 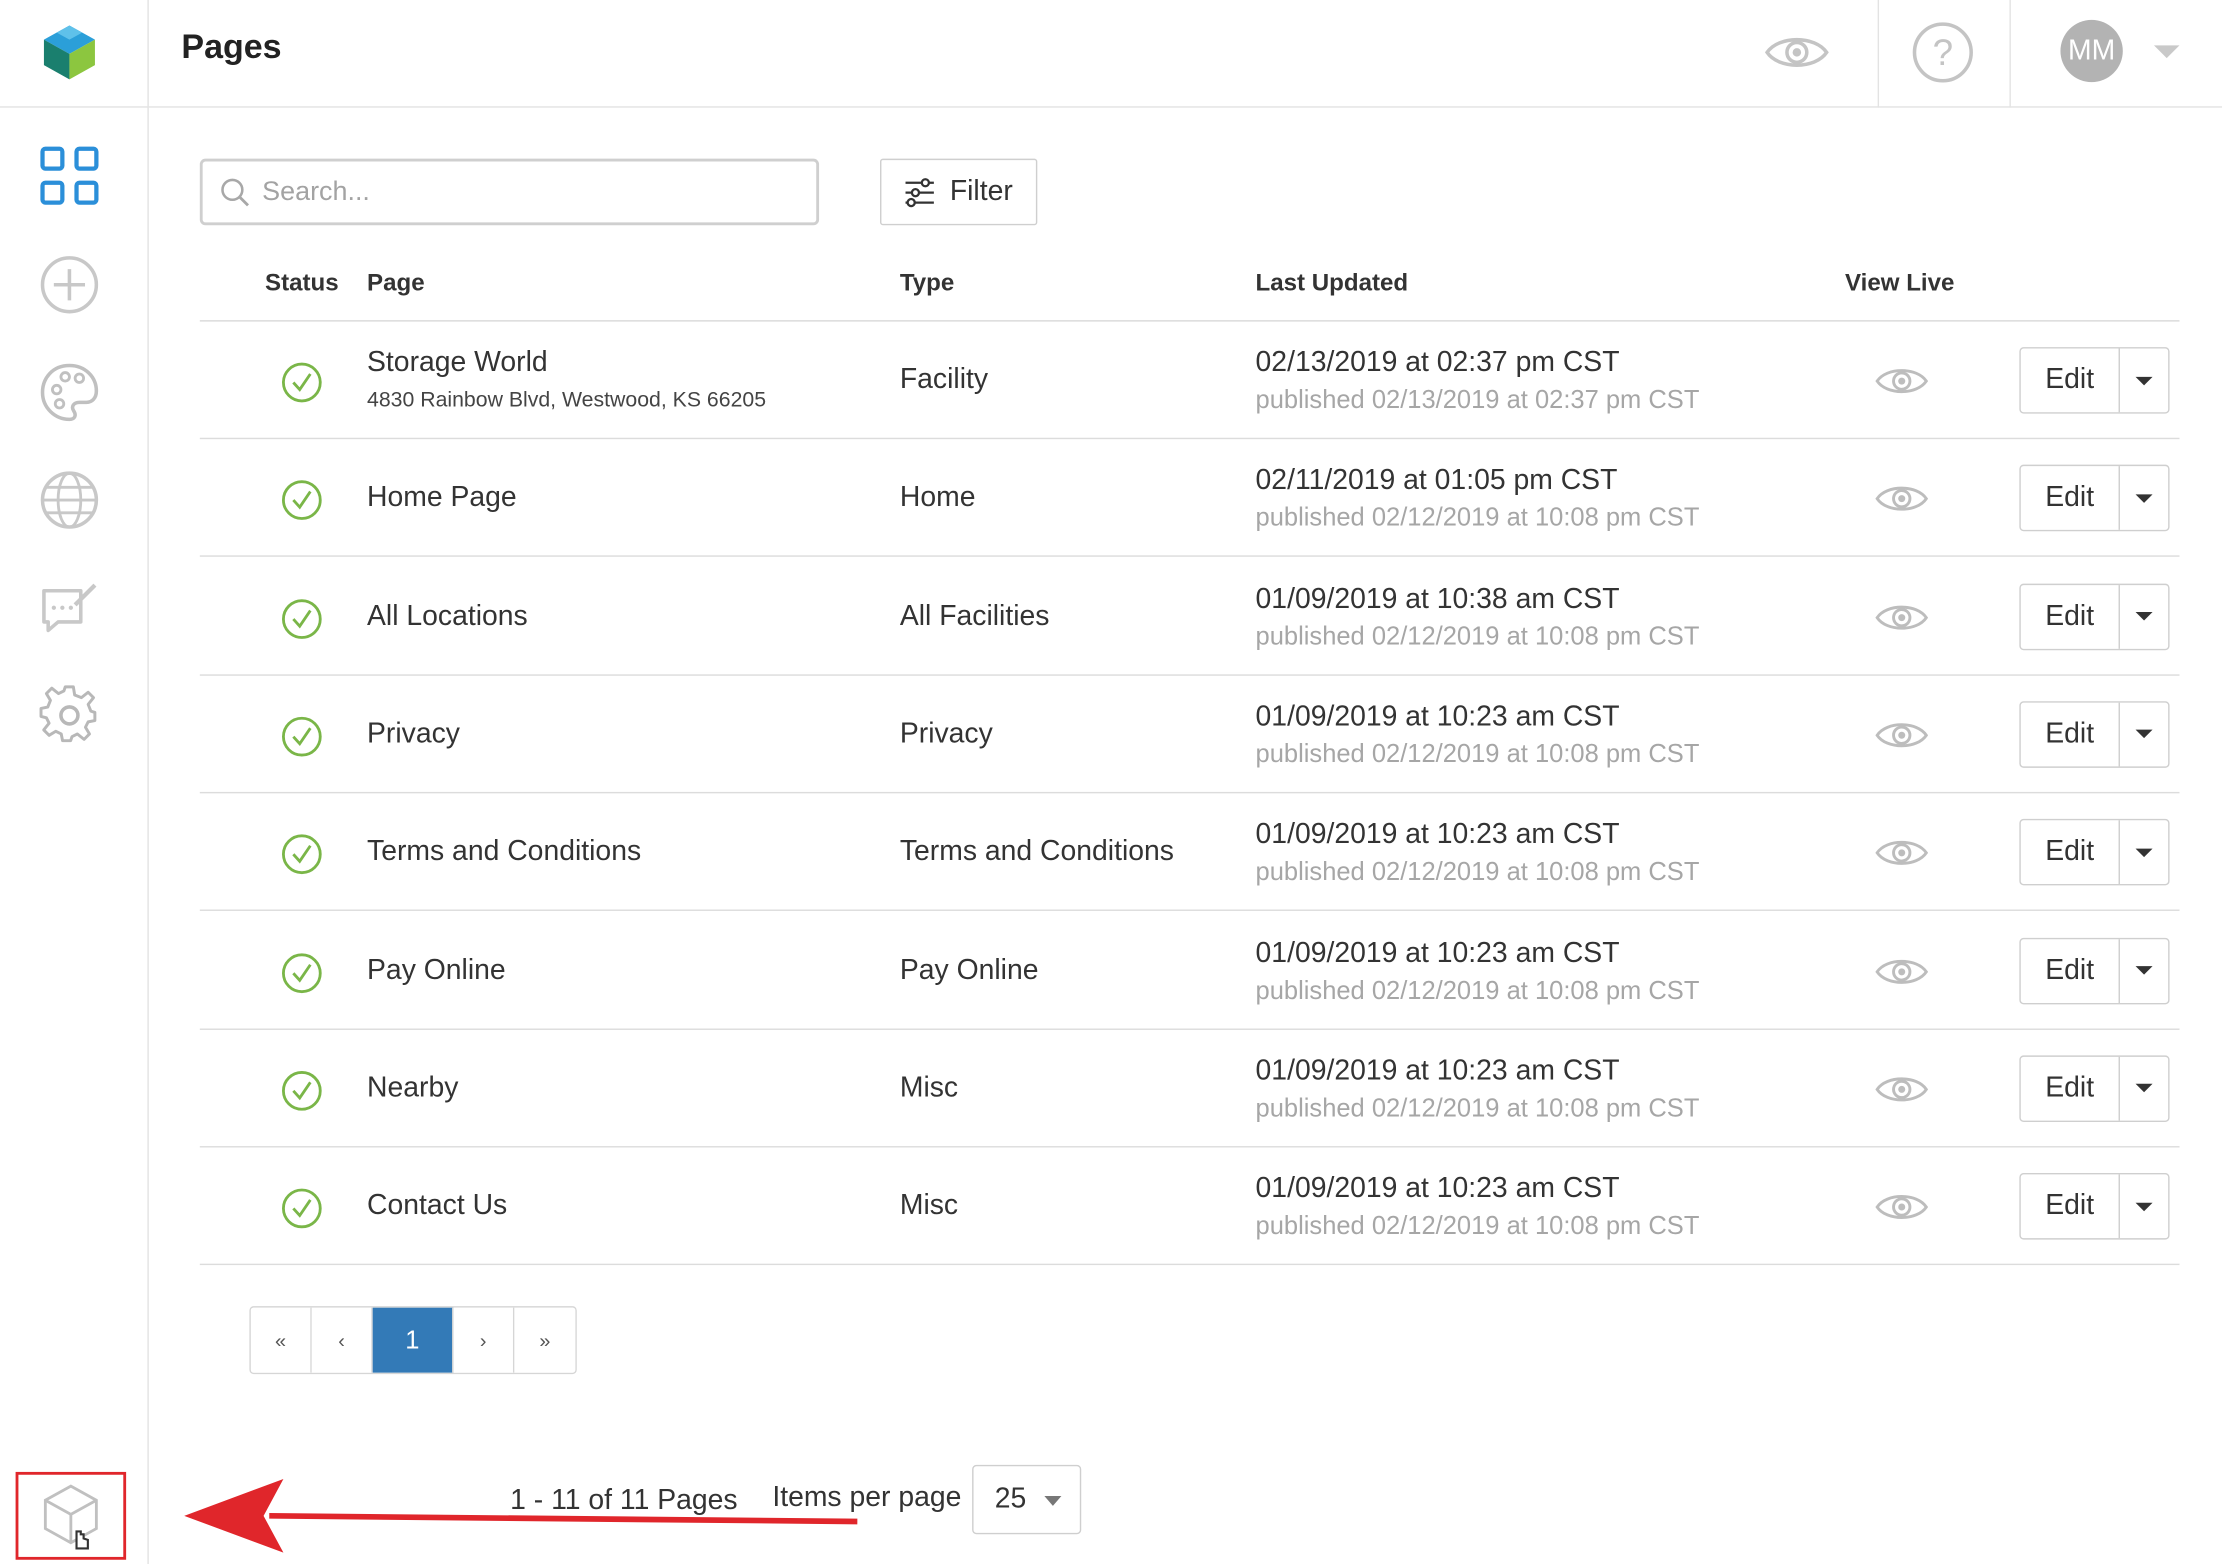 I want to click on avatar: MM, so click(x=2091, y=51).